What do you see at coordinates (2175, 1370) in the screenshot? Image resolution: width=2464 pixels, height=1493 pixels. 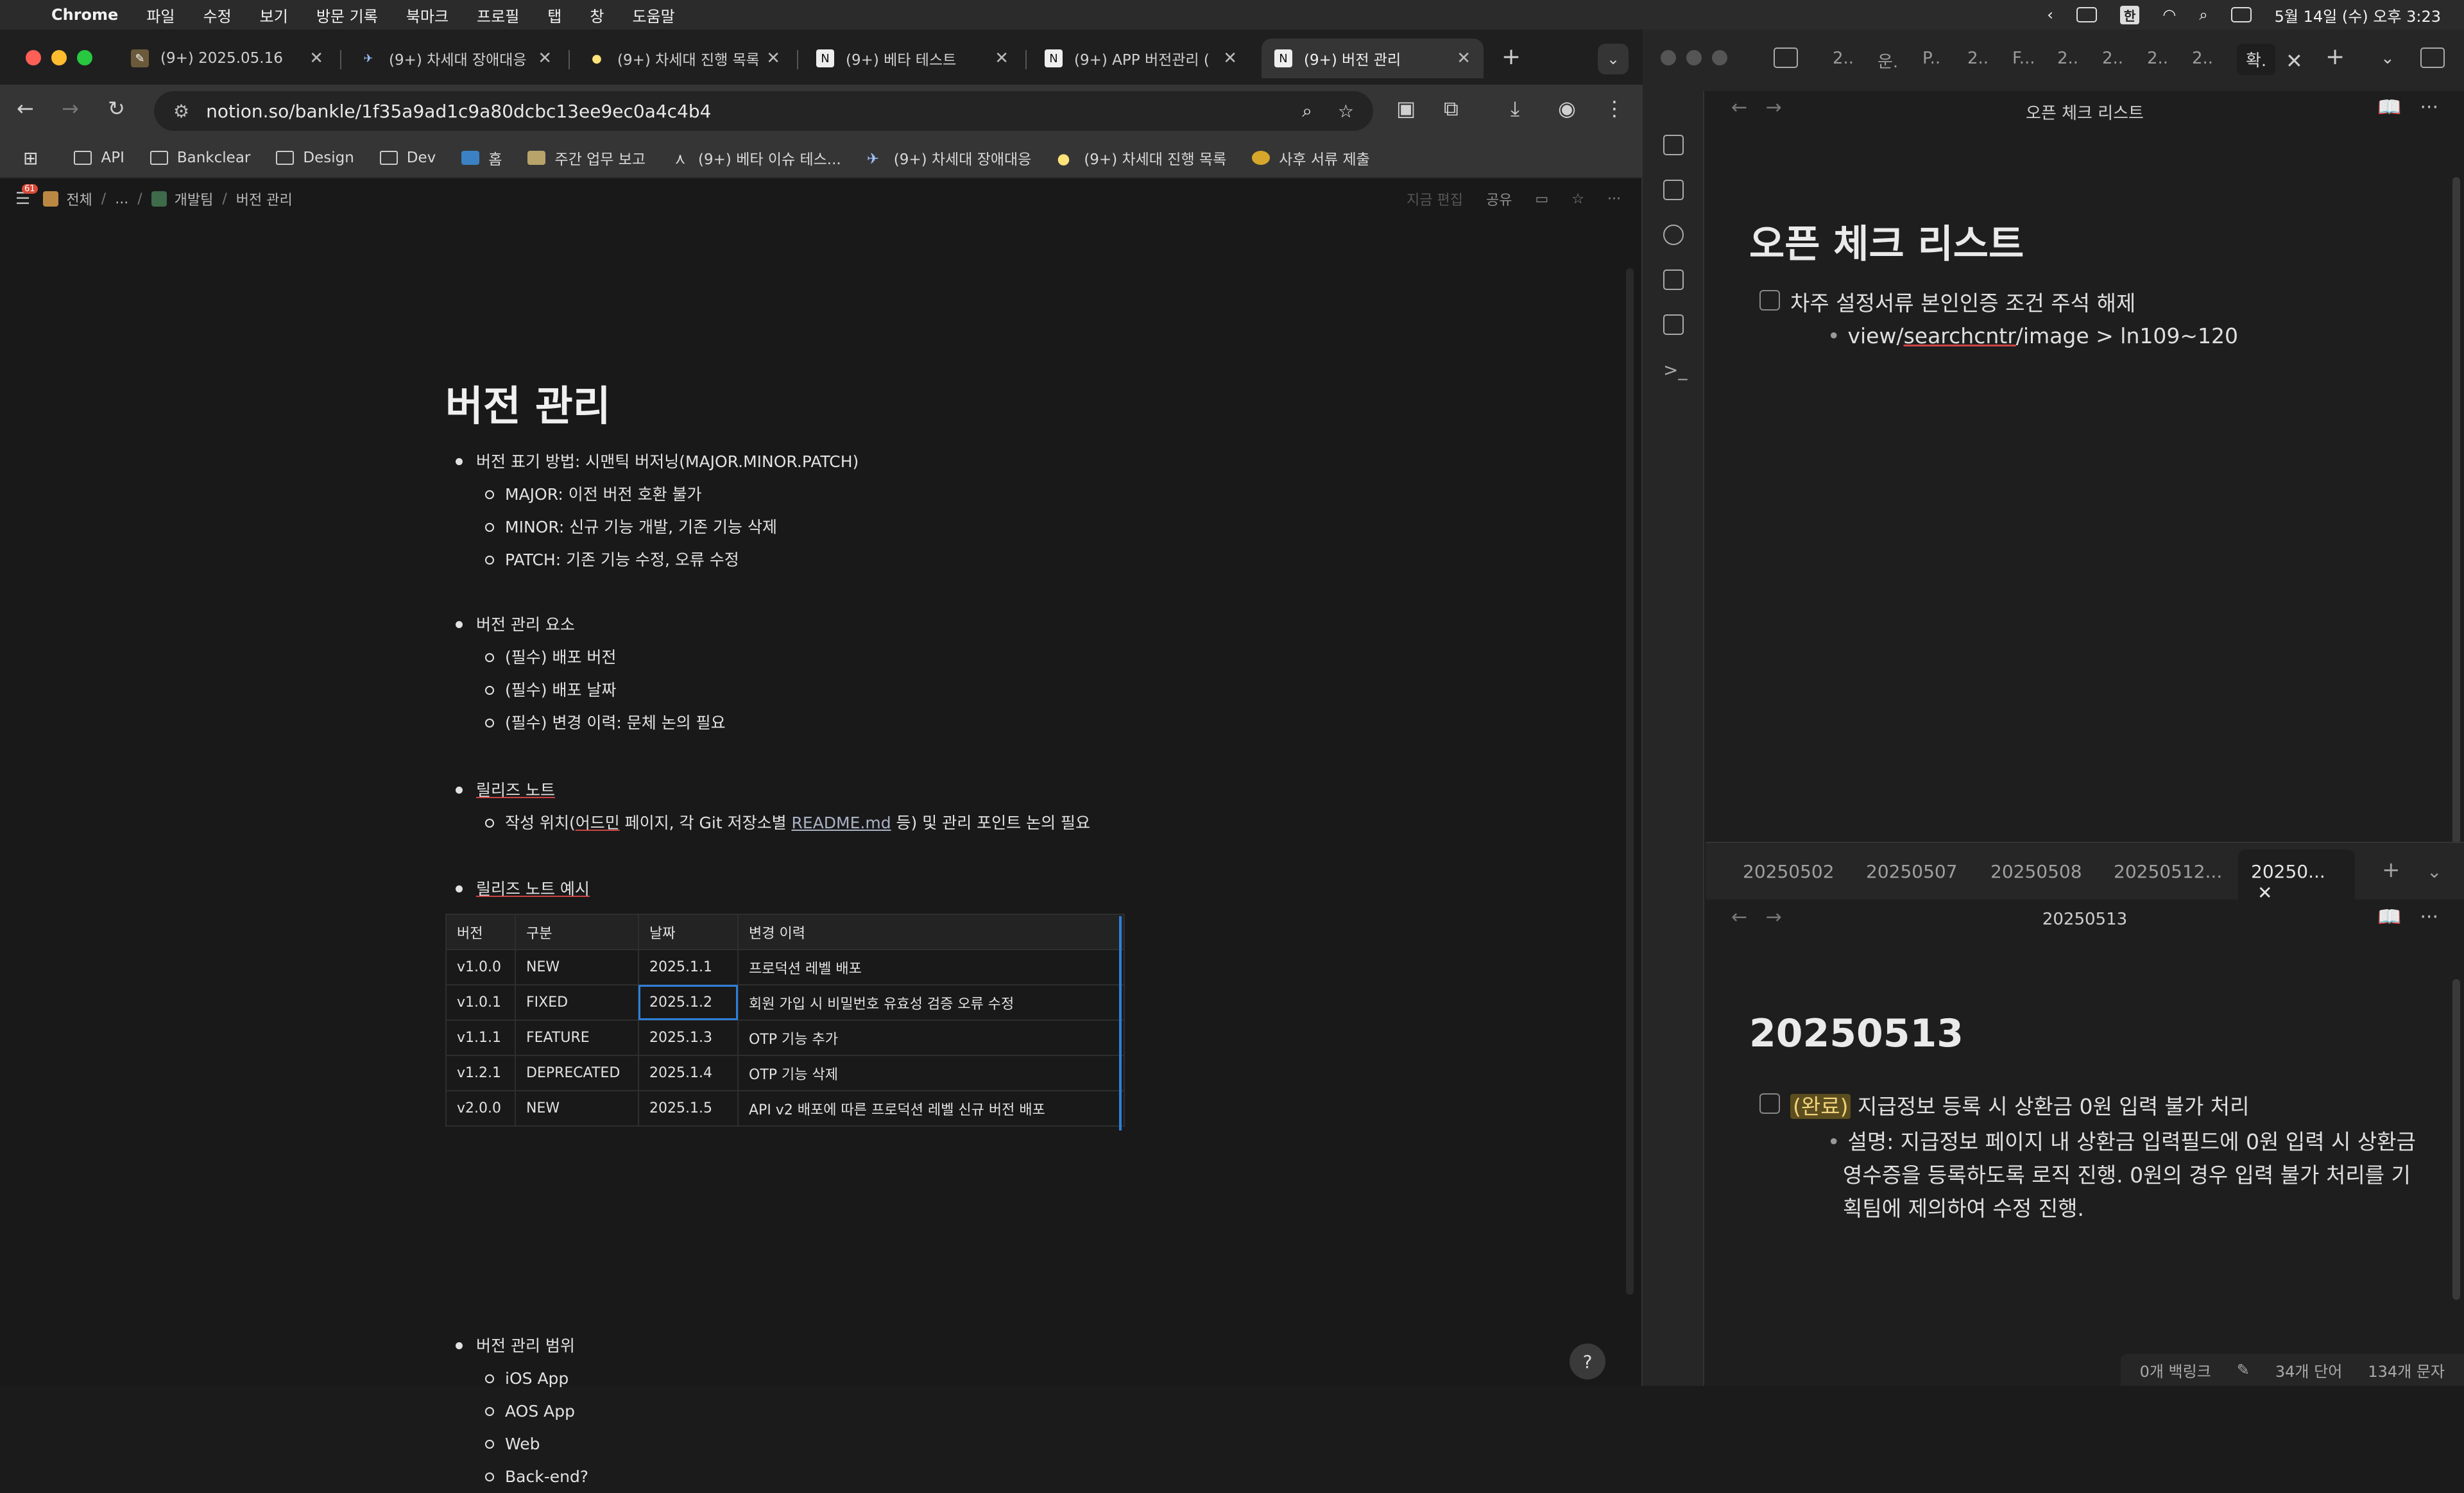 I see `backlinks-count: 0개 백링크` at bounding box center [2175, 1370].